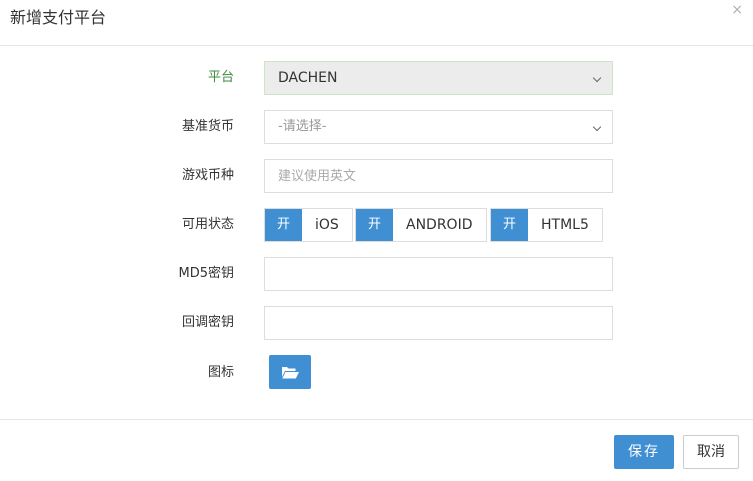  What do you see at coordinates (439, 225) in the screenshot?
I see `android-toggle-label: ANDROID` at bounding box center [439, 225].